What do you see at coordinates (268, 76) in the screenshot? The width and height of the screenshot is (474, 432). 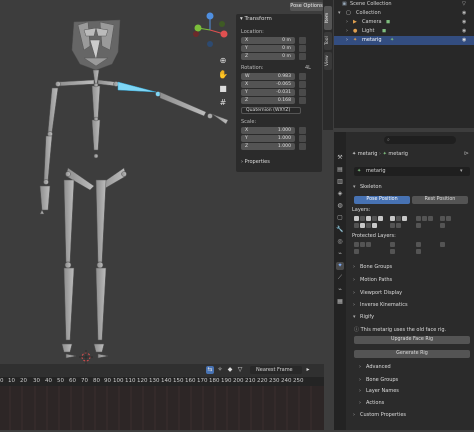 I see `rotation-w-field: W 0.983` at bounding box center [268, 76].